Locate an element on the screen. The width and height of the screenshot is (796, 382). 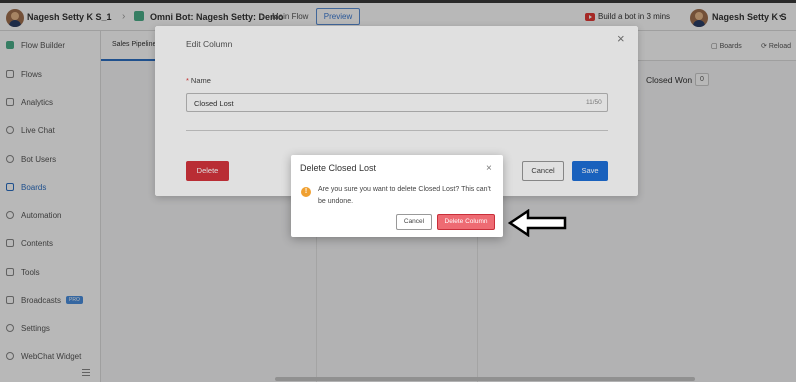
dialog-cancel-button: Cancel is located at coordinates (414, 222).